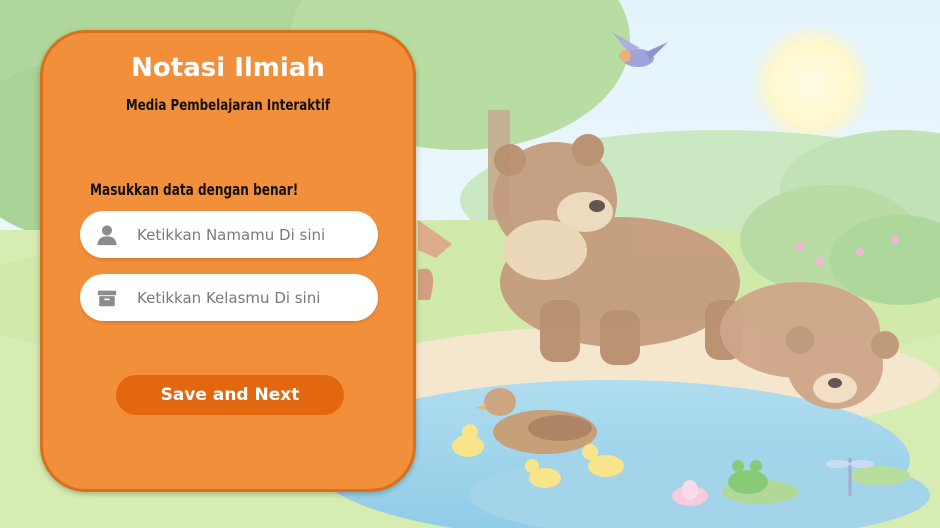 The width and height of the screenshot is (940, 528). What do you see at coordinates (107, 298) in the screenshot?
I see `archive-box-icon` at bounding box center [107, 298].